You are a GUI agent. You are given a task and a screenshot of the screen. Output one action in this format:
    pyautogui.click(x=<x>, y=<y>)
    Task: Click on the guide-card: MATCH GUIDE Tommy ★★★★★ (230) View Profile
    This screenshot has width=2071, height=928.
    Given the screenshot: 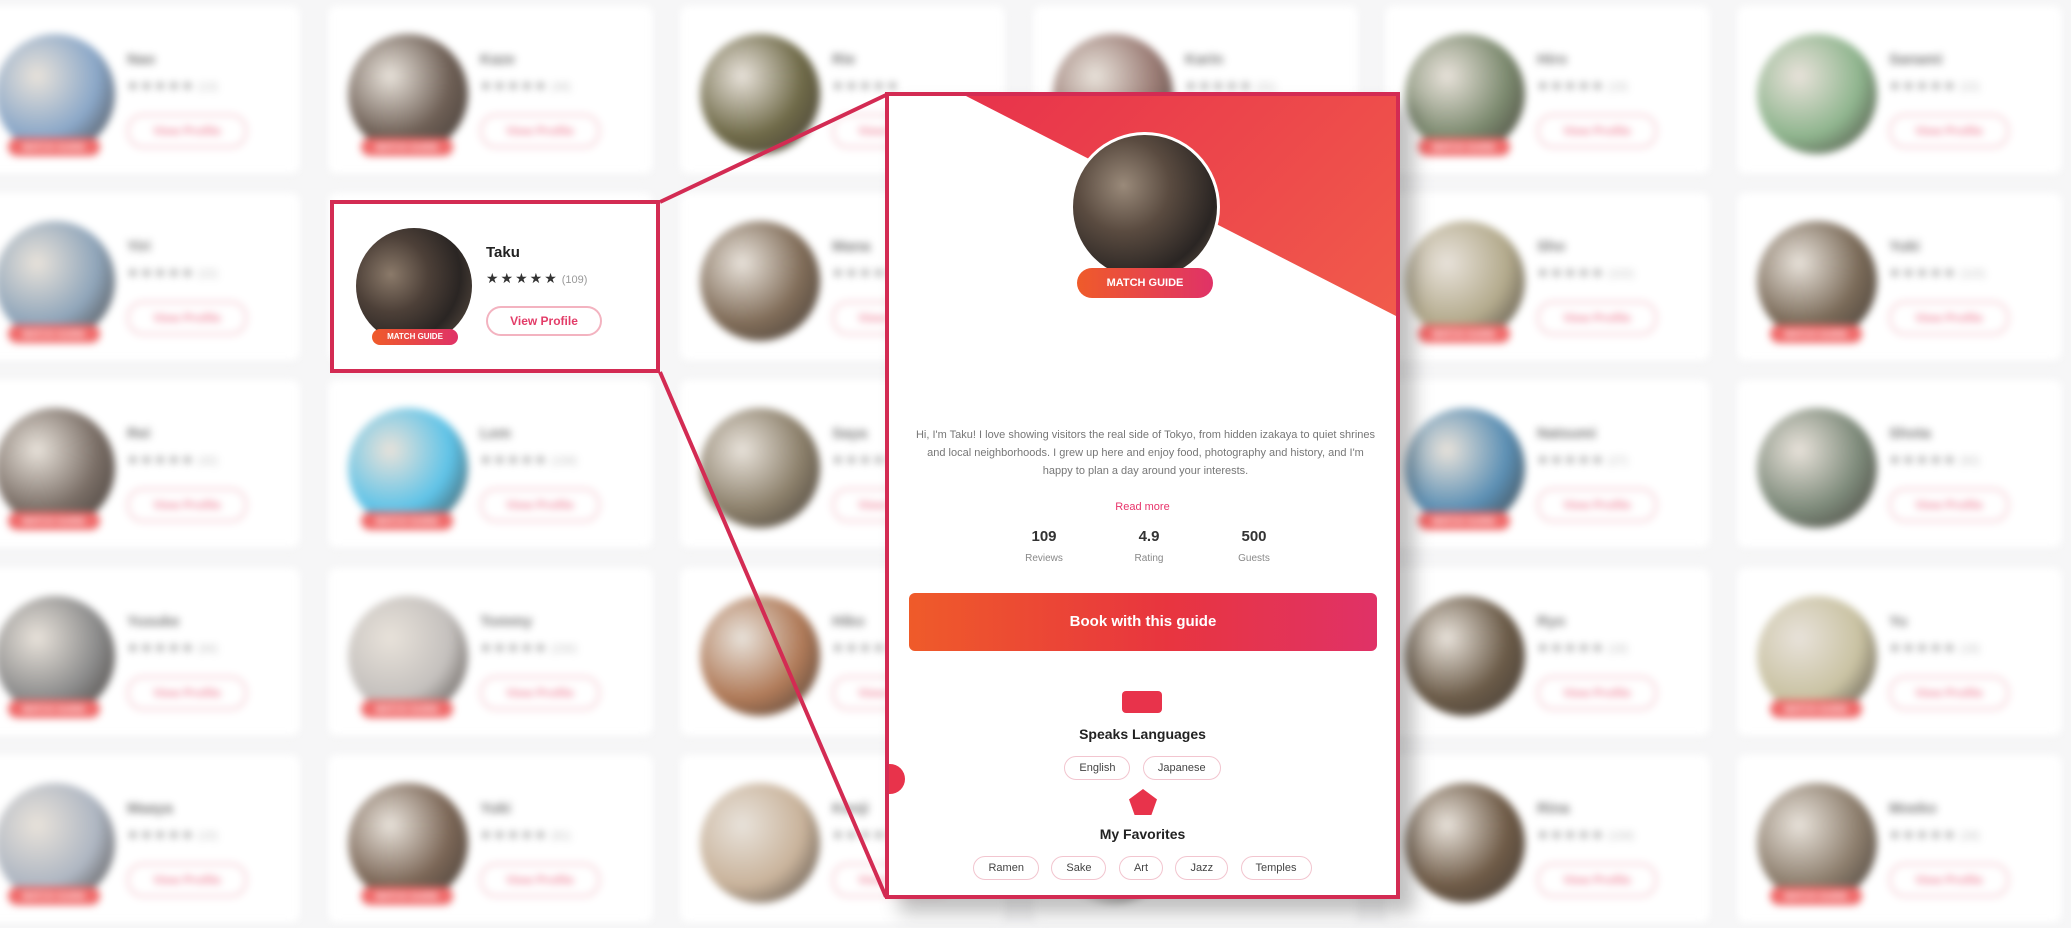 What is the action you would take?
    pyautogui.click(x=490, y=652)
    